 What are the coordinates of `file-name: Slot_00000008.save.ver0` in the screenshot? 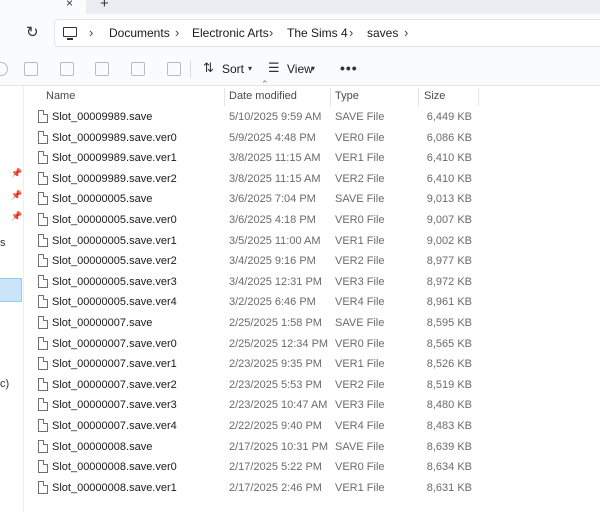 It's located at (114, 467).